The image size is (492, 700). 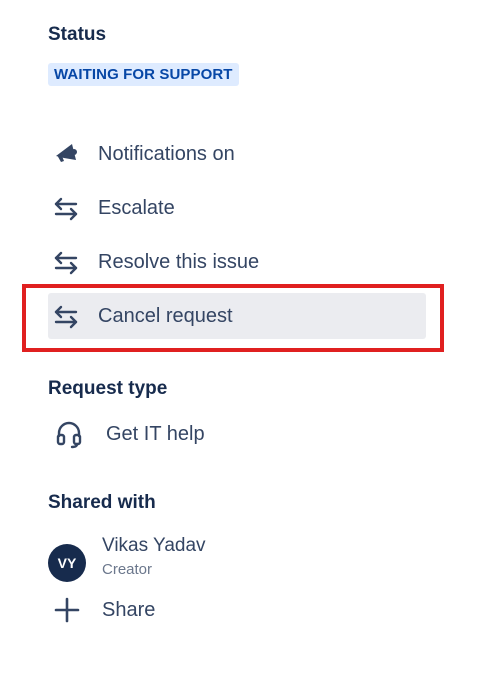 I want to click on status-title: Status, so click(x=77, y=34).